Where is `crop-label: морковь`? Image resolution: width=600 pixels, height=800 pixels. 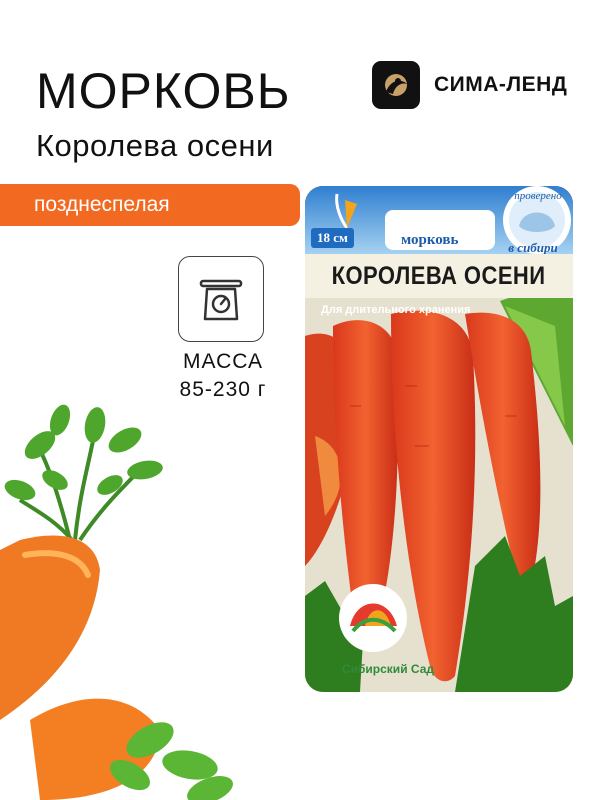 crop-label: морковь is located at coordinates (430, 240).